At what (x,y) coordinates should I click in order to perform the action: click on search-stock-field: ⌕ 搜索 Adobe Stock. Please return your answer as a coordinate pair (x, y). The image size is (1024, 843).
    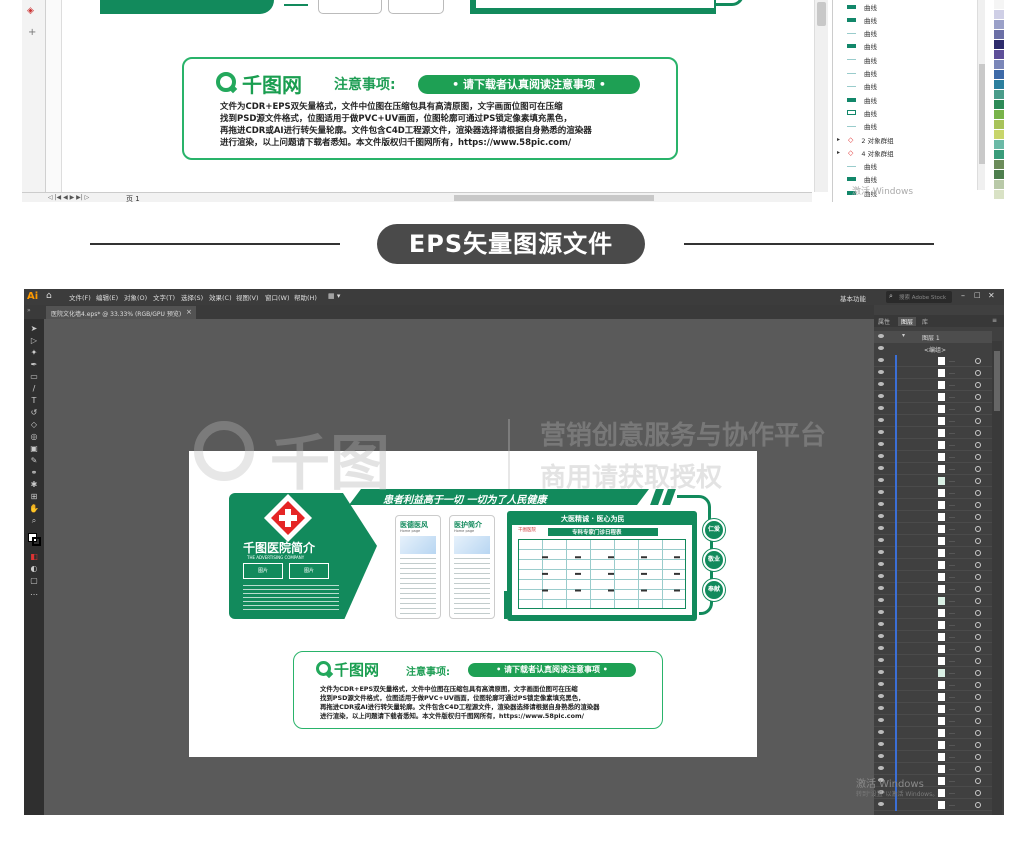
    Looking at the image, I should click on (919, 297).